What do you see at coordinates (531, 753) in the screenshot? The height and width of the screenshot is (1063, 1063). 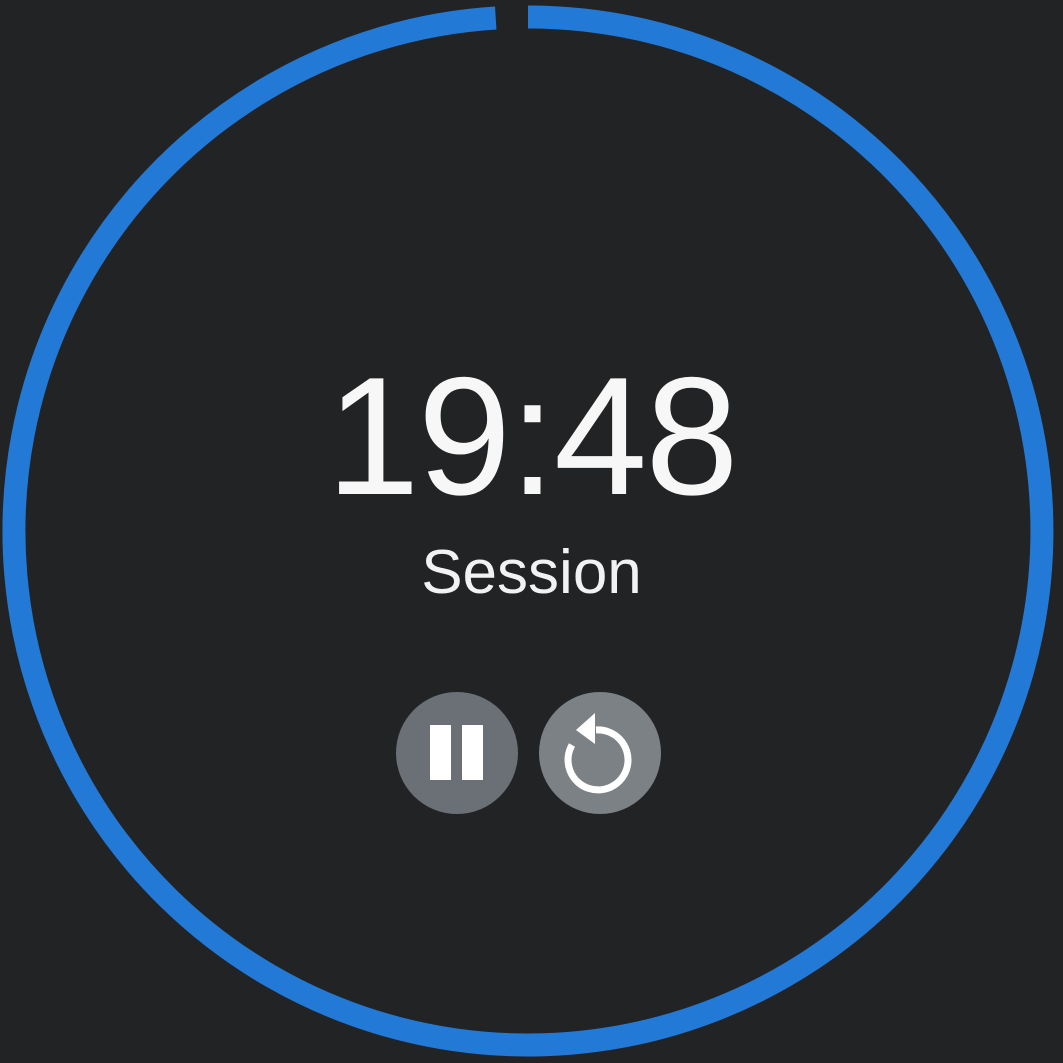 I see `timer-controls` at bounding box center [531, 753].